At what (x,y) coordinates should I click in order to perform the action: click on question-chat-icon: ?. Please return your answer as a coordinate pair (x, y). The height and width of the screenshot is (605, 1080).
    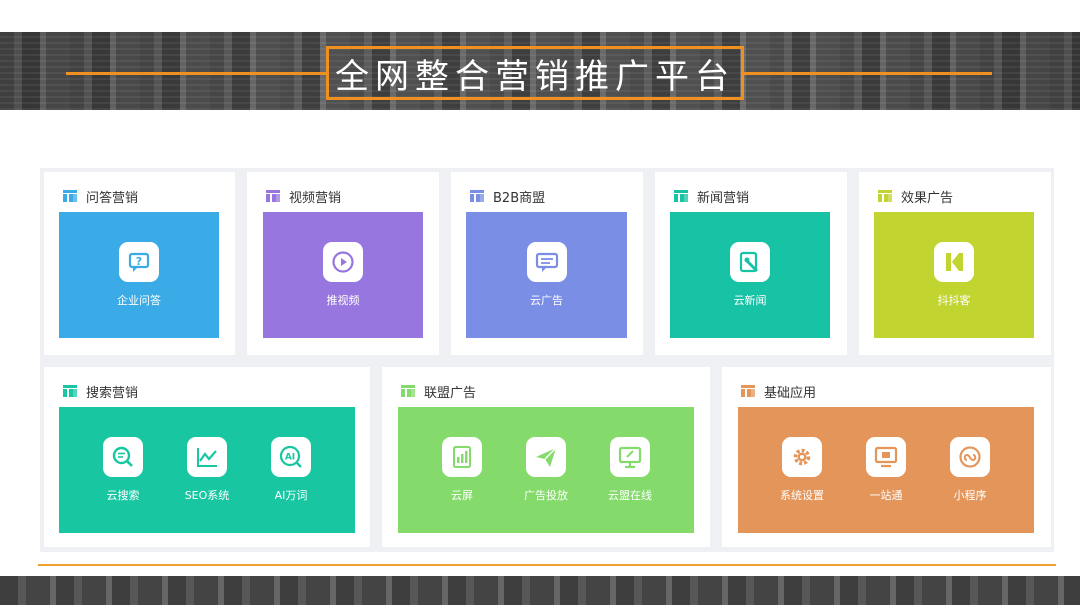
    Looking at the image, I should click on (139, 262).